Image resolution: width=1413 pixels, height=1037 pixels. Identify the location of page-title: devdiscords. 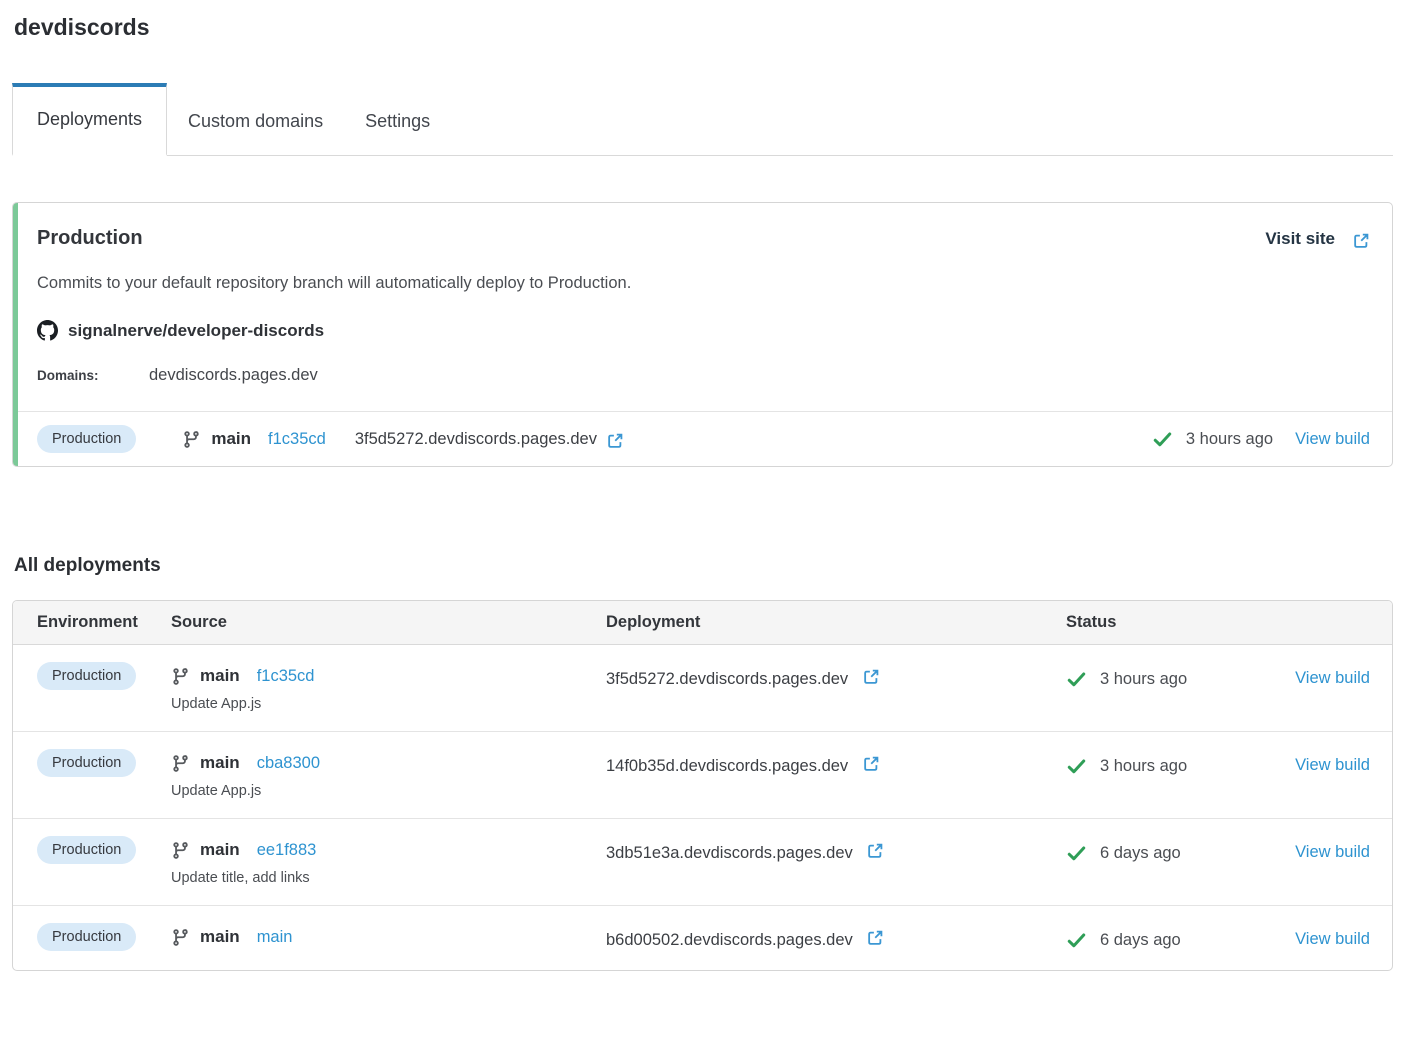
(82, 27).